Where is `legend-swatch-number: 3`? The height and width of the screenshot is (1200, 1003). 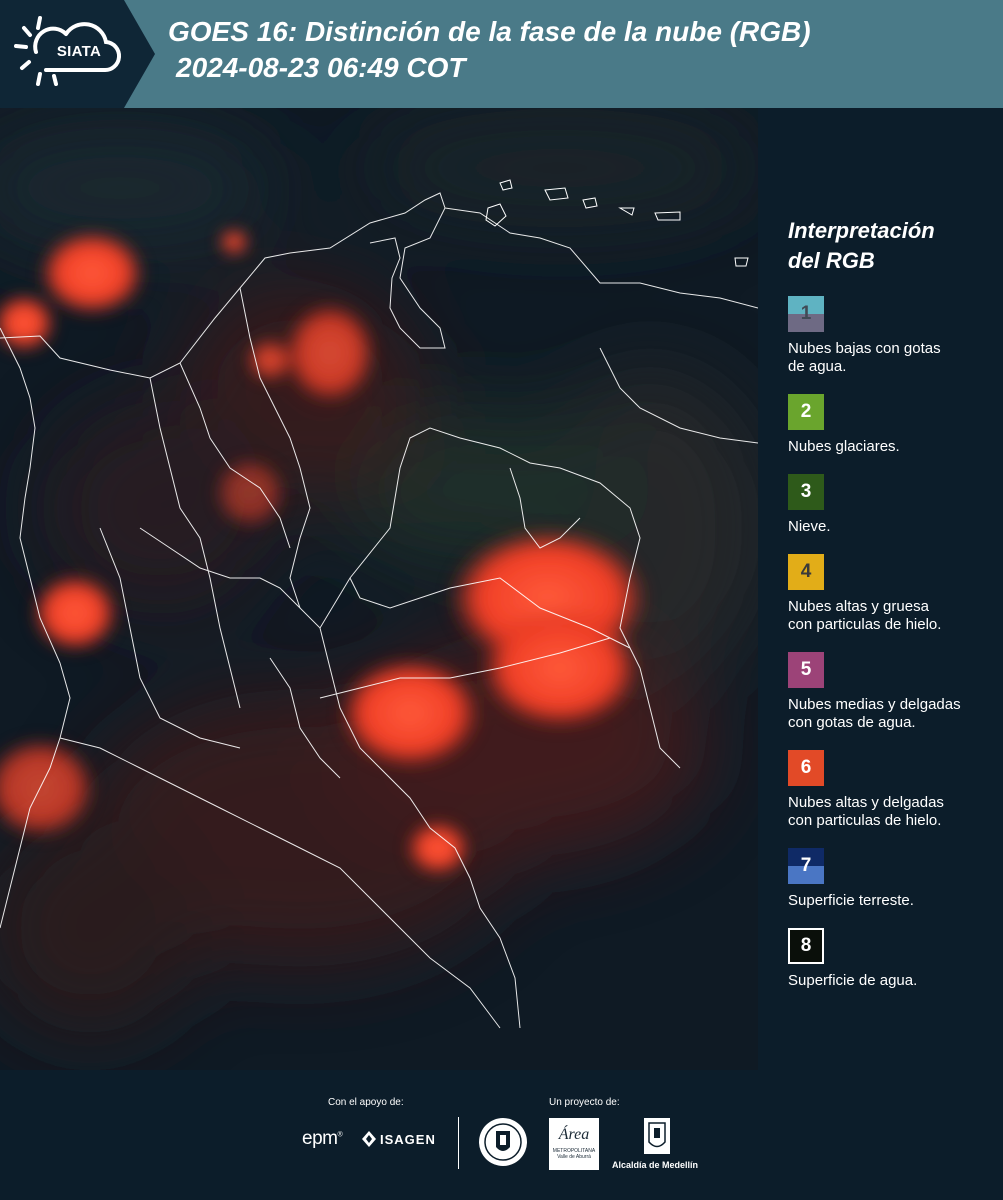
legend-swatch-number: 3 is located at coordinates (806, 491).